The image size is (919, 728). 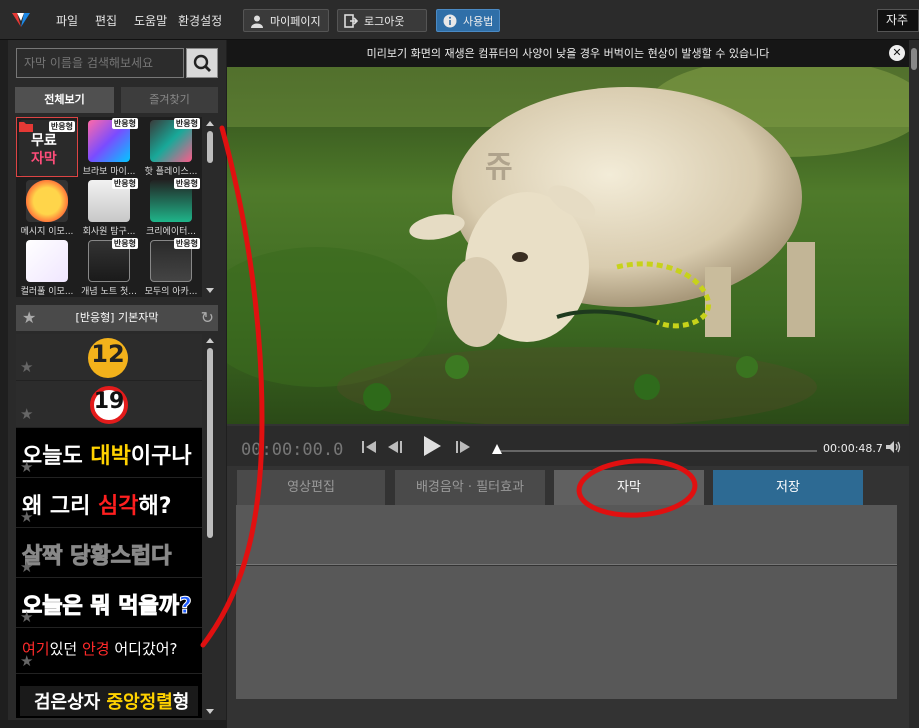 I want to click on preset-text: 검은상자 중앙정렬형, so click(x=111, y=701).